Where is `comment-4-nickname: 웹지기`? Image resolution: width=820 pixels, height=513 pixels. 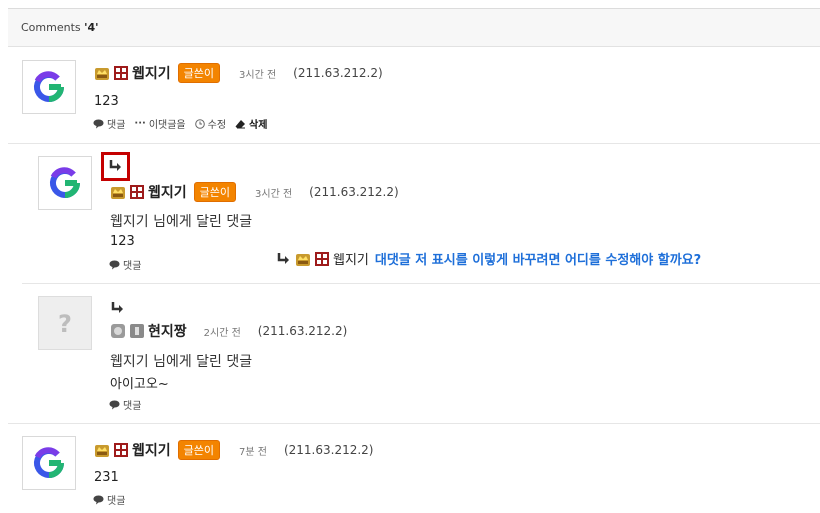 comment-4-nickname: 웹지기 is located at coordinates (151, 450).